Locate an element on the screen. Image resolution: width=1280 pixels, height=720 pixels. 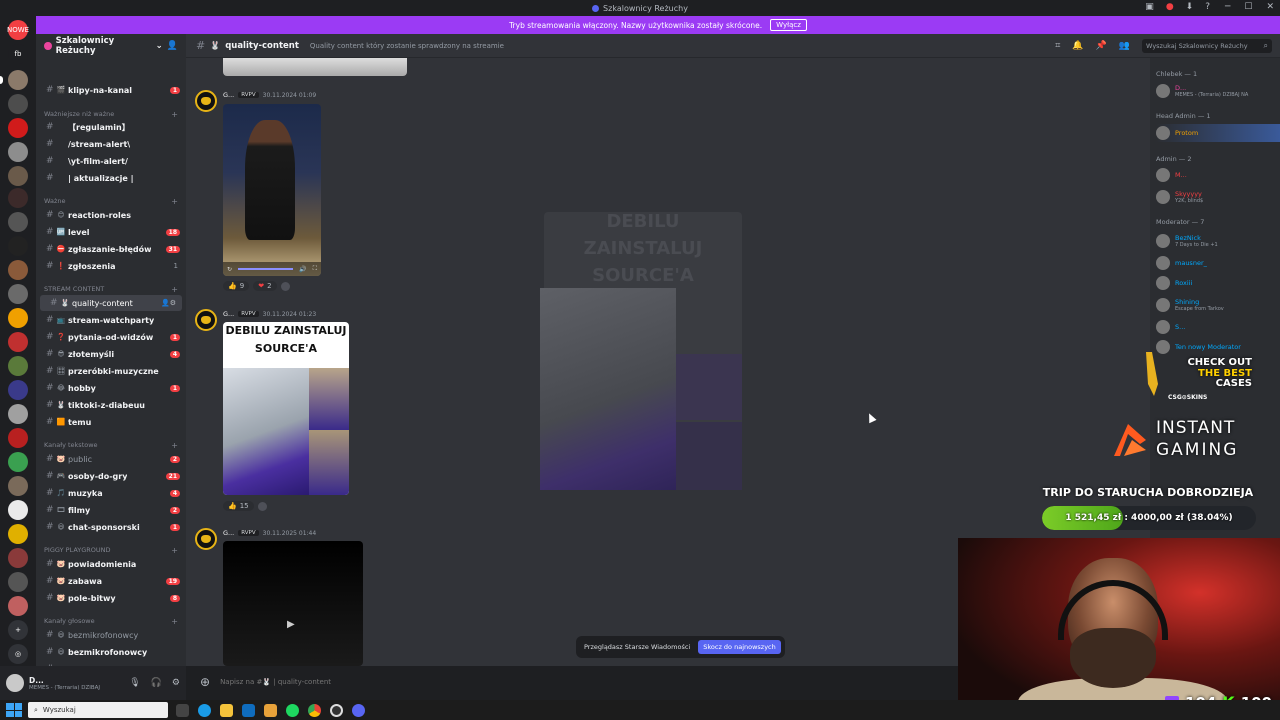
play-icon: ▶ is located at coordinates (291, 624).